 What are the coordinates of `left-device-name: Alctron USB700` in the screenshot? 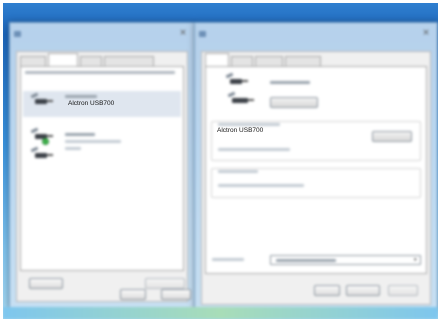 It's located at (91, 103).